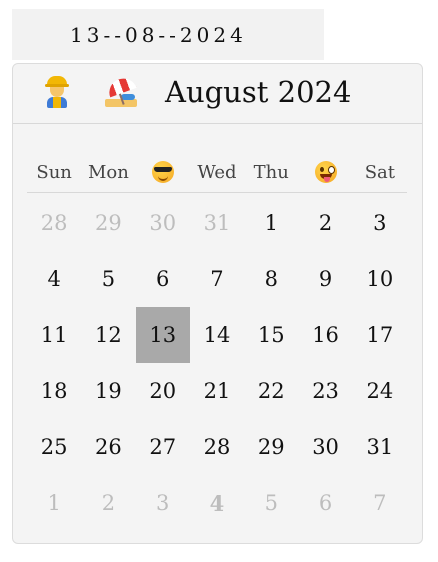 The height and width of the screenshot is (562, 438). I want to click on day-cell: 27, so click(163, 447).